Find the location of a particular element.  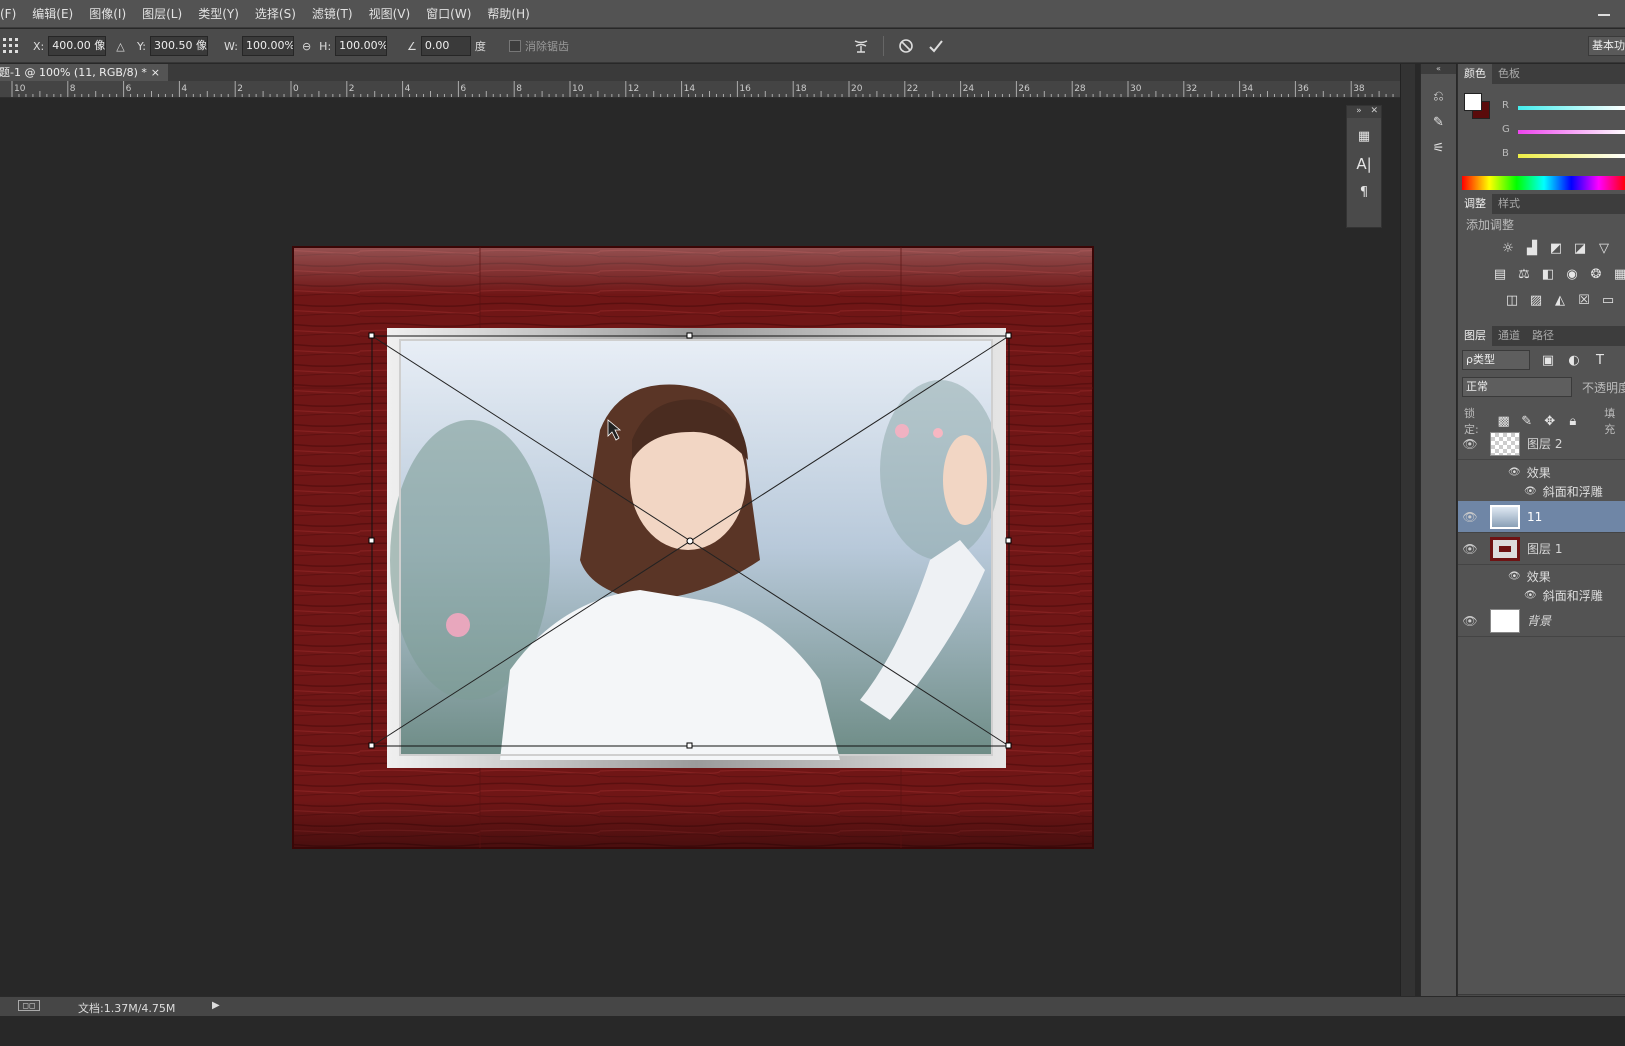

rotation-input: 0.00 is located at coordinates (445, 46).